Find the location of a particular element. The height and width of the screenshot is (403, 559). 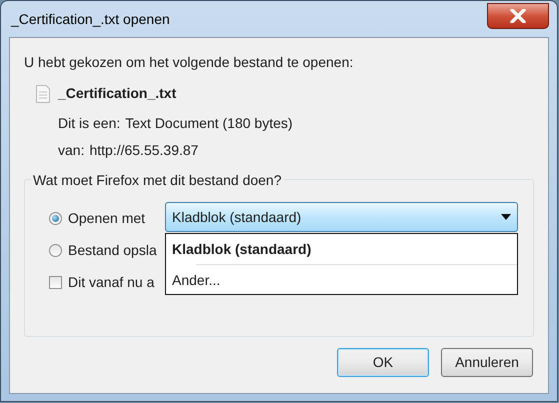

source-label: van: is located at coordinates (71, 150).